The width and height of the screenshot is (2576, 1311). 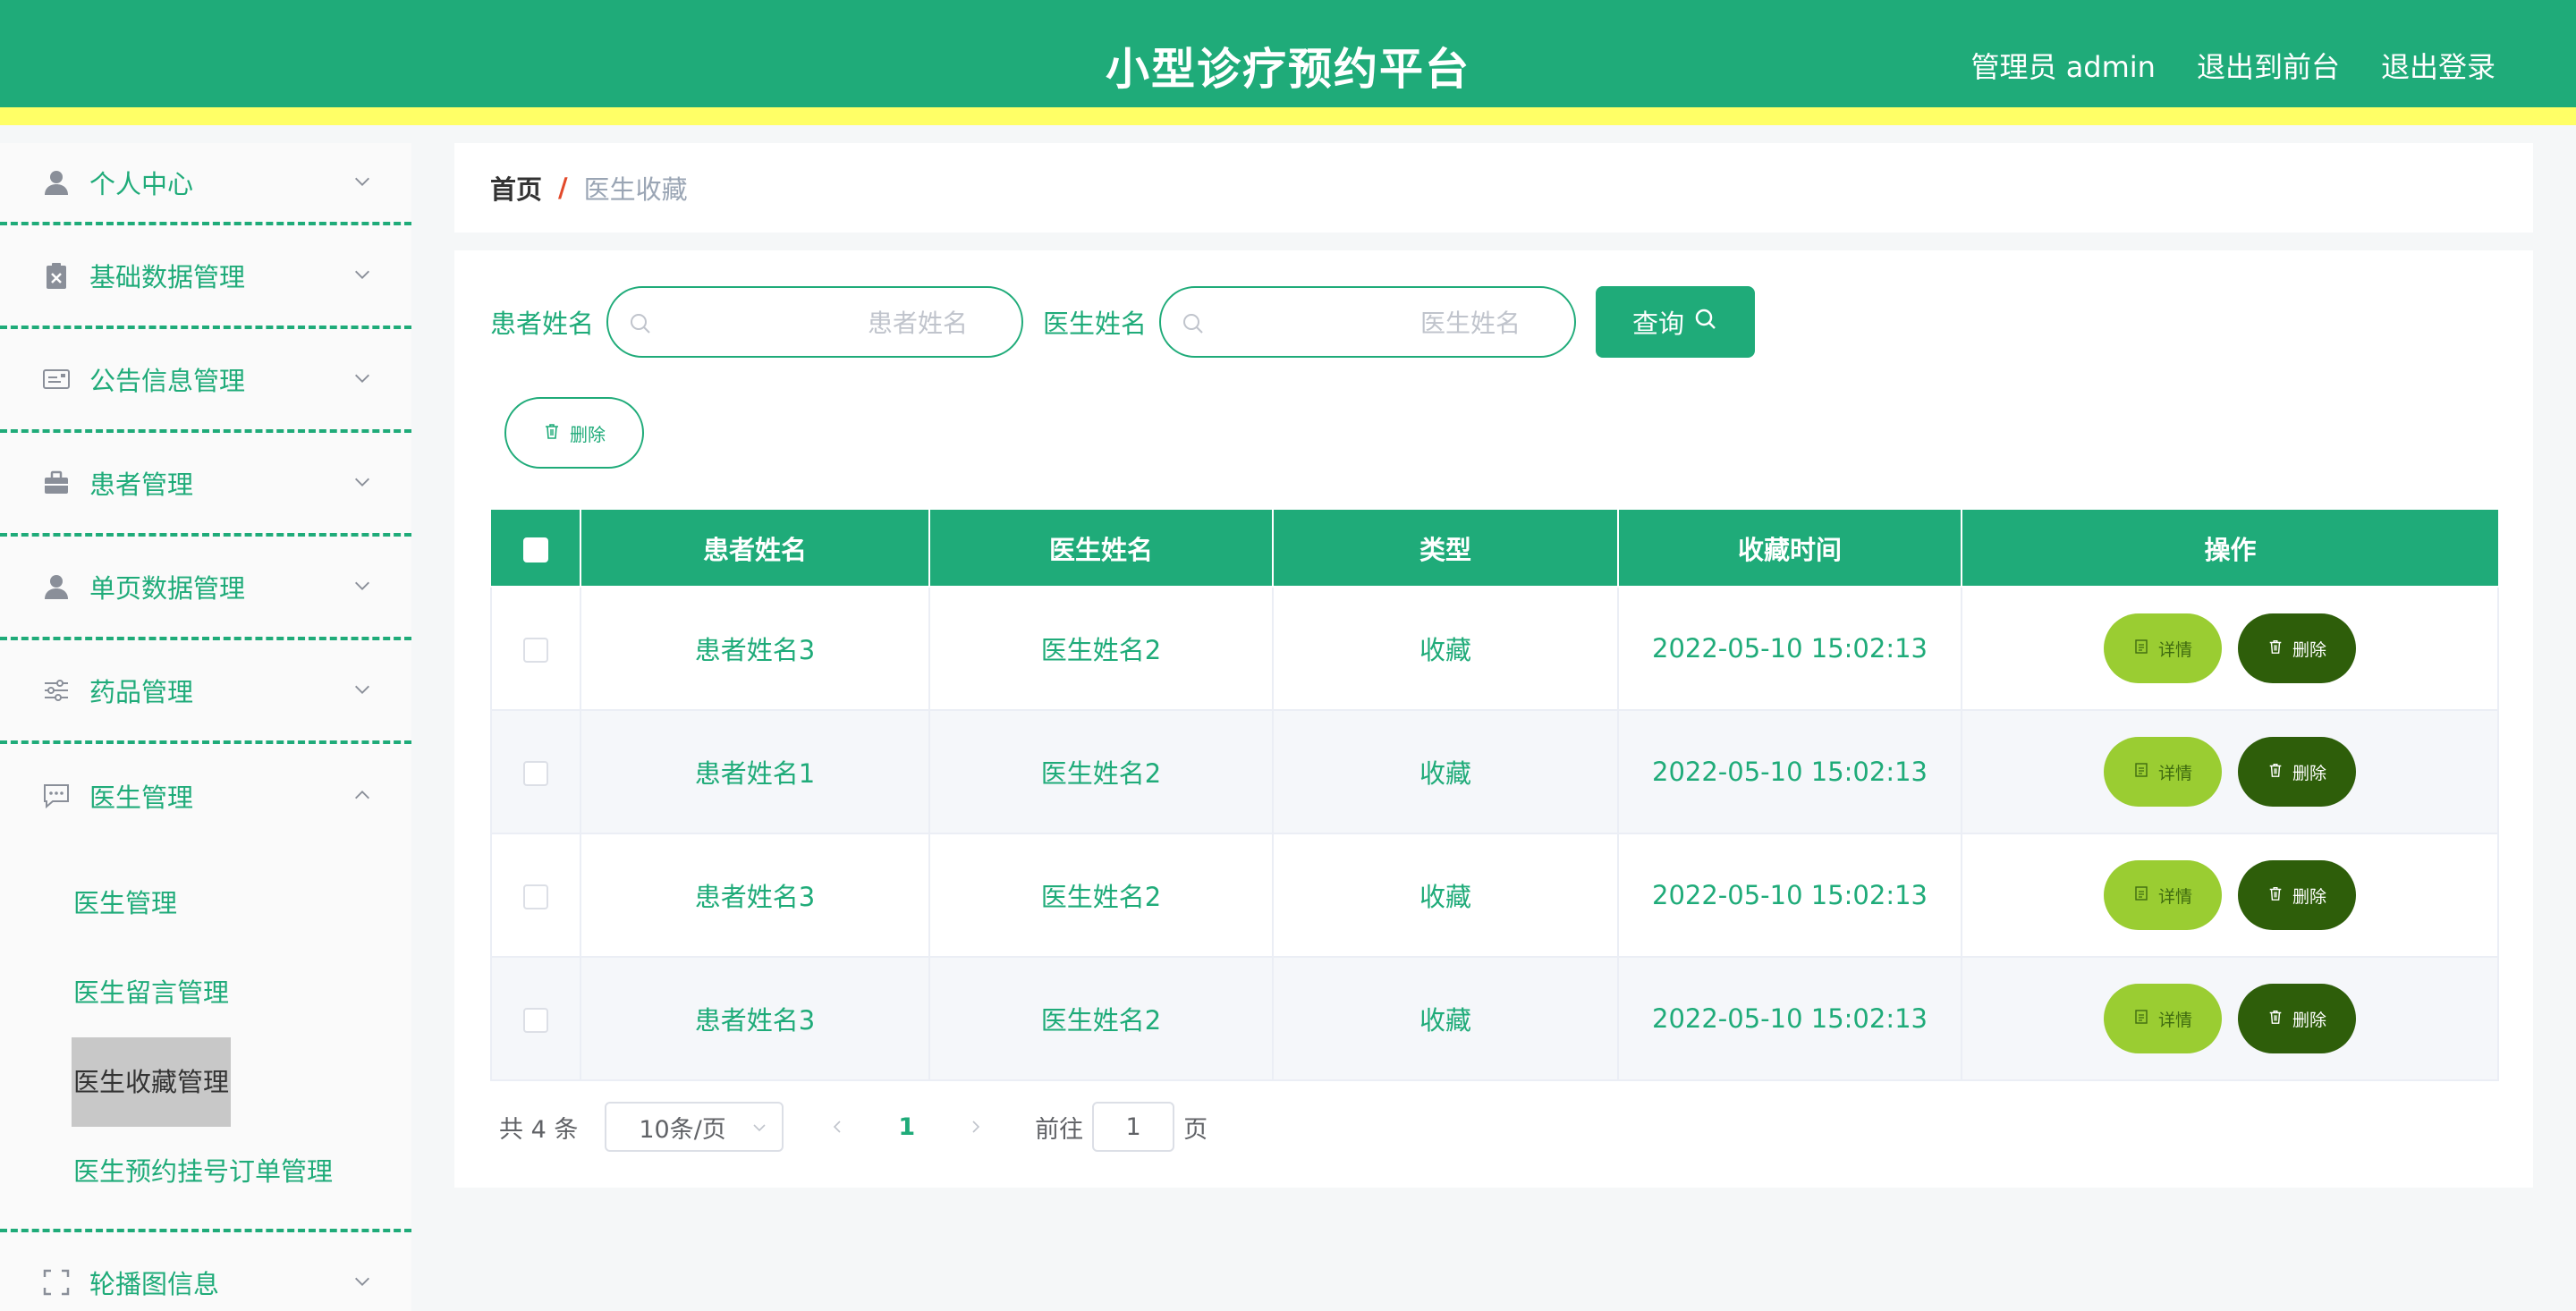 What do you see at coordinates (539, 1129) in the screenshot?
I see `pagination-total: 共 4 条` at bounding box center [539, 1129].